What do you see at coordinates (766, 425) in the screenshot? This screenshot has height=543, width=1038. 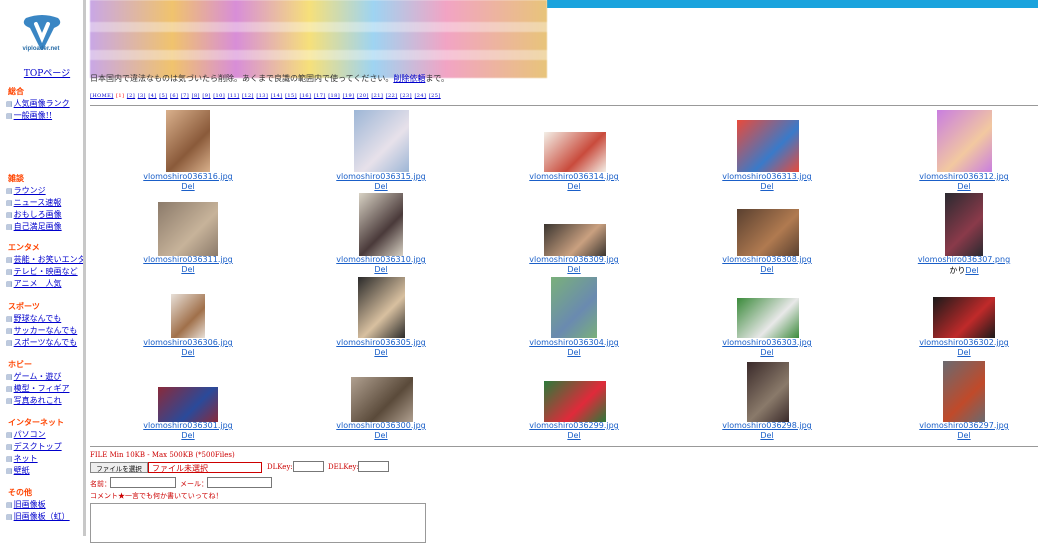 I see `image-filename-link: vlomoshiro036298.jpg` at bounding box center [766, 425].